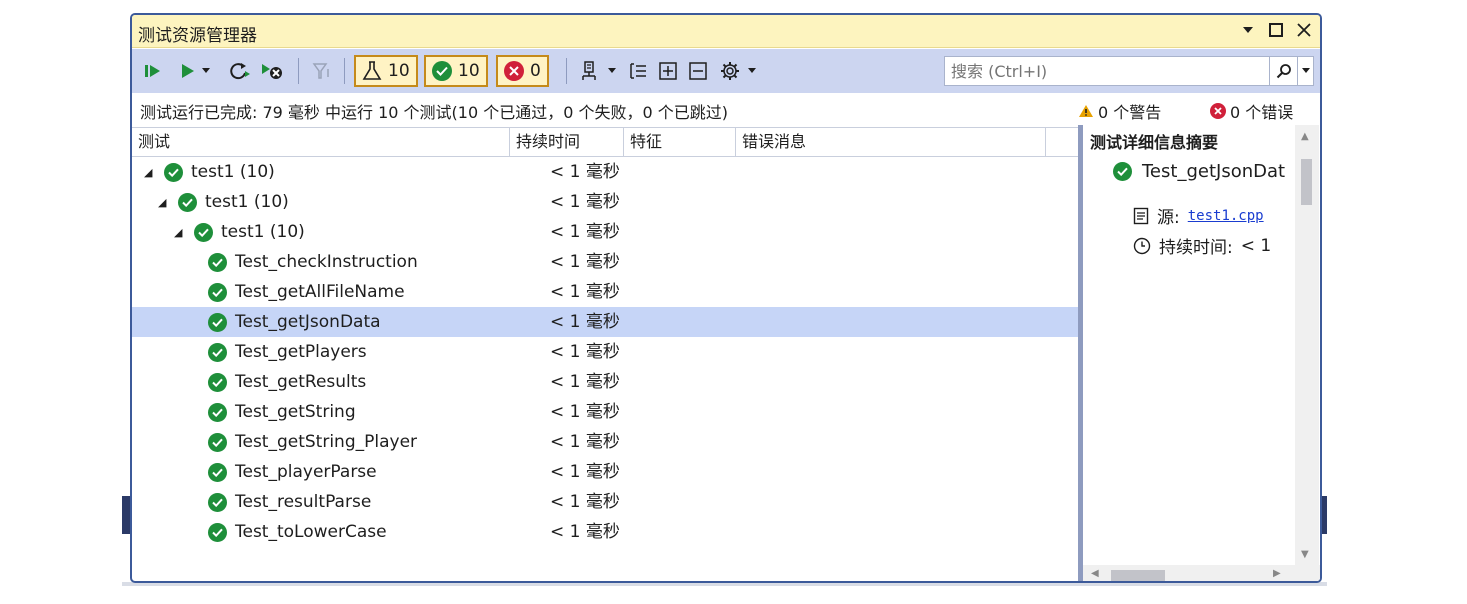 The height and width of the screenshot is (604, 1467). Describe the element at coordinates (303, 502) in the screenshot. I see `test-name-label: Test_resultParse` at that location.